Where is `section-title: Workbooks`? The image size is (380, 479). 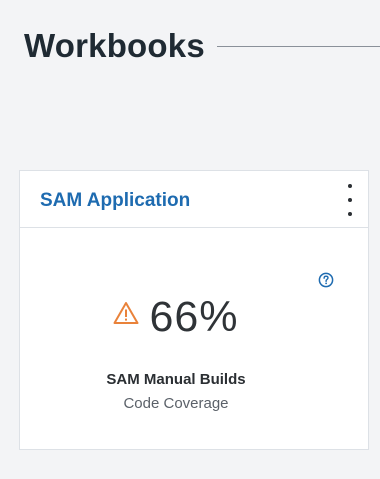
section-title: Workbooks is located at coordinates (114, 45).